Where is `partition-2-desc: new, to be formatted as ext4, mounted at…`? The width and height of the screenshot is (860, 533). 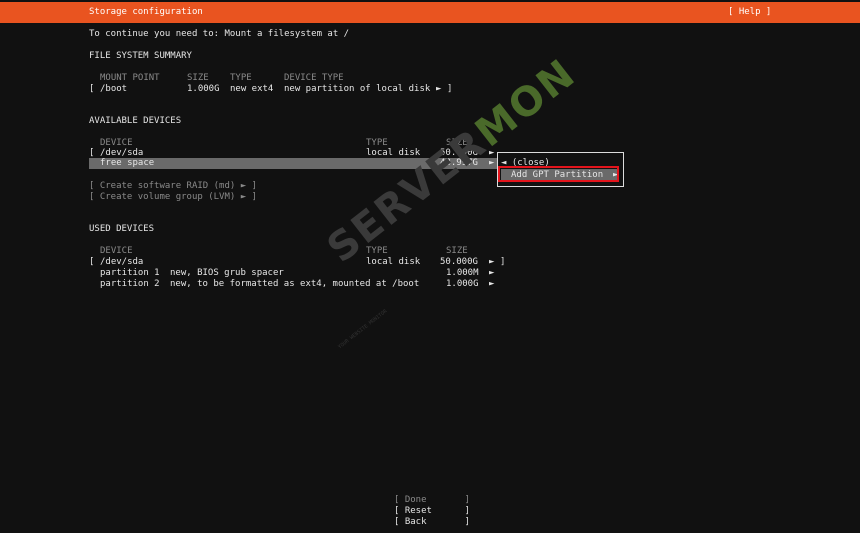
partition-2-desc: new, to be formatted as ext4, mounted at… is located at coordinates (295, 284).